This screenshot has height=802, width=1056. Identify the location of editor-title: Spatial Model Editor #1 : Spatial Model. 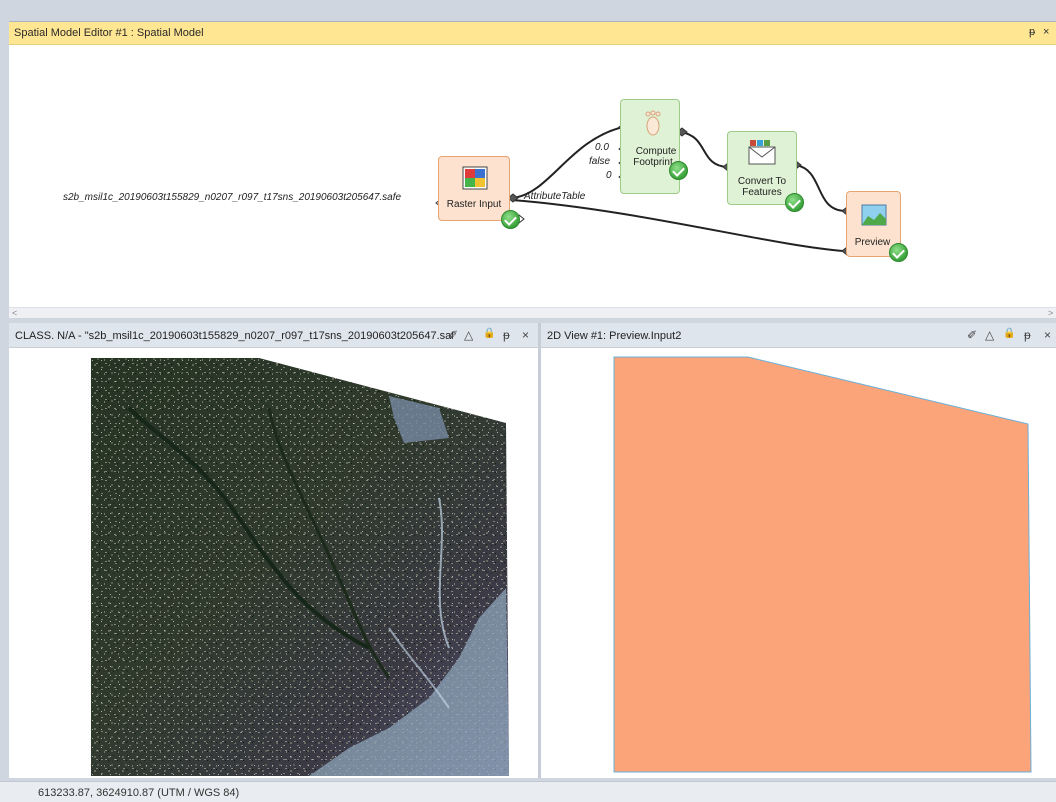
(109, 33).